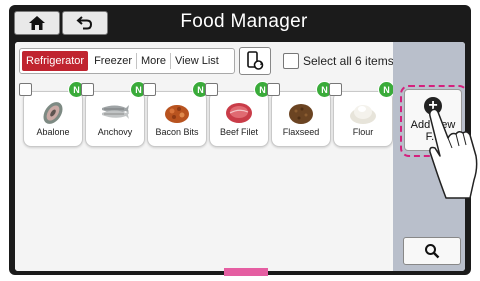 The height and width of the screenshot is (281, 480). I want to click on food-label: Flour, so click(363, 132).